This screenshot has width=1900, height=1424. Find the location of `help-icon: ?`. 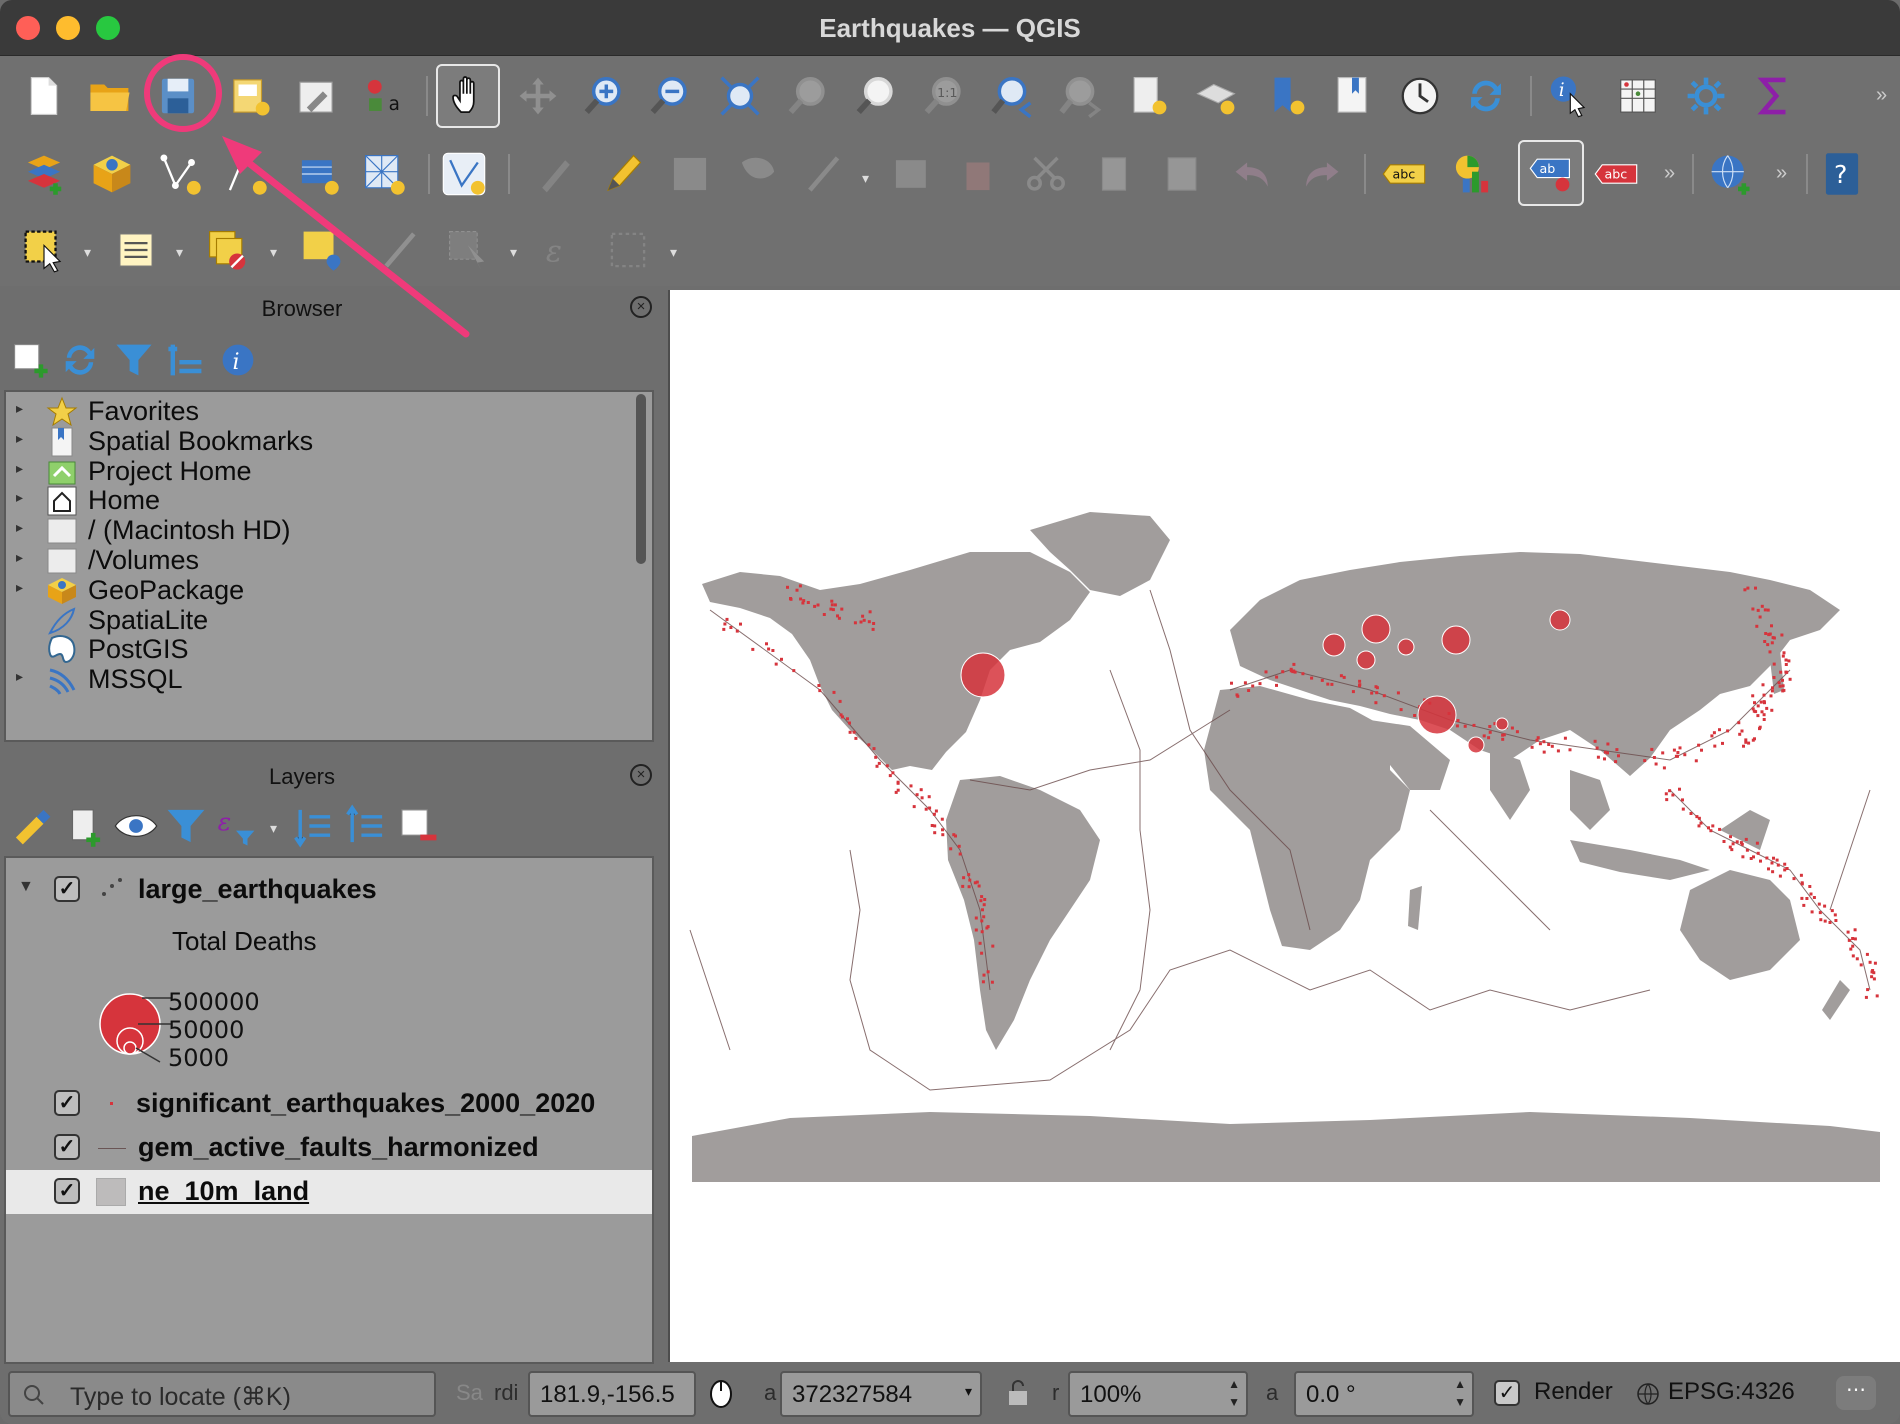

help-icon: ? is located at coordinates (1842, 174).